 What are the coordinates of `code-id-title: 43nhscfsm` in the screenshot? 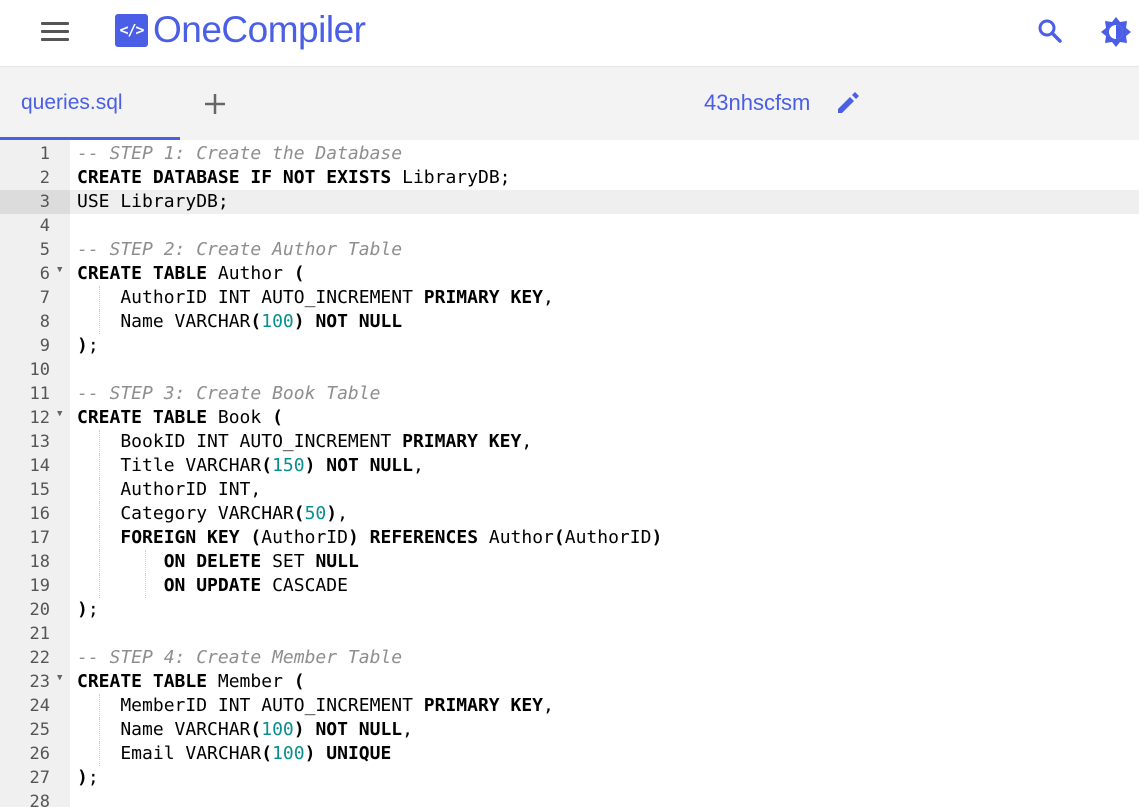 It's located at (757, 103).